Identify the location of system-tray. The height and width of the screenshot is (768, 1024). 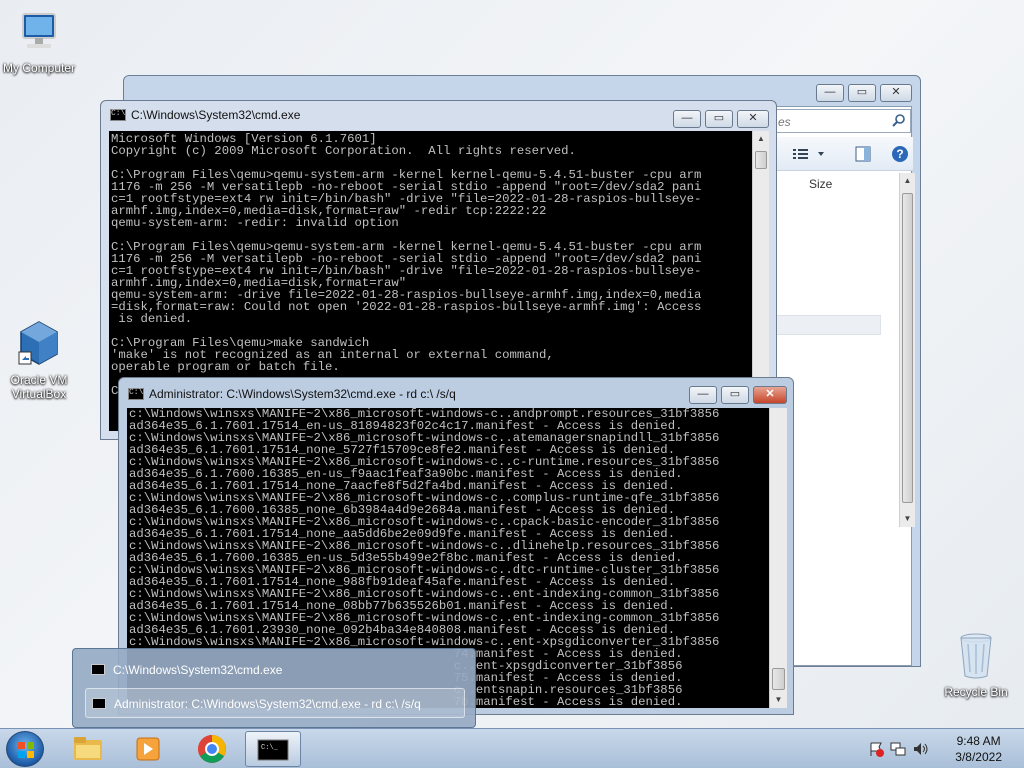
(899, 749).